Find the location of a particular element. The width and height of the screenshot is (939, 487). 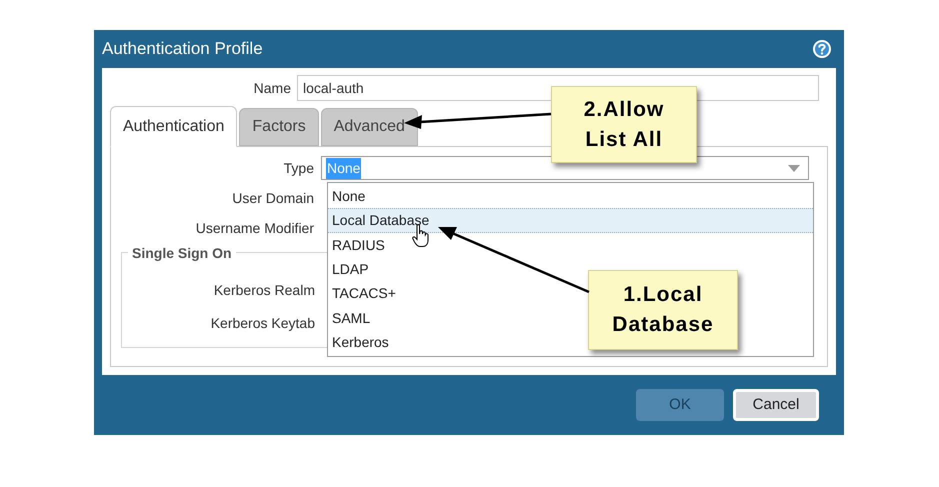

field-label: Name is located at coordinates (272, 88).